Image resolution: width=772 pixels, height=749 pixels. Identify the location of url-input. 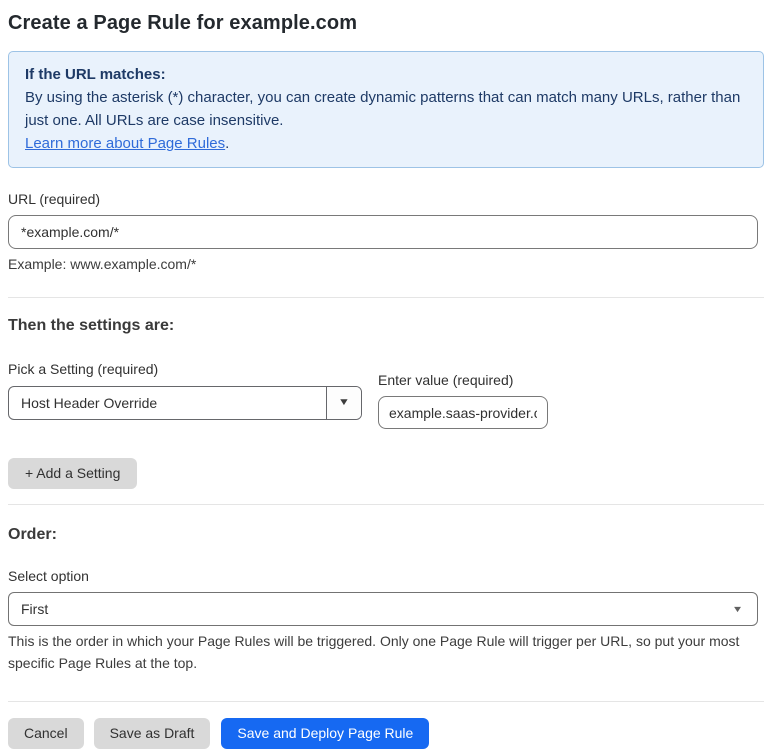
(383, 232).